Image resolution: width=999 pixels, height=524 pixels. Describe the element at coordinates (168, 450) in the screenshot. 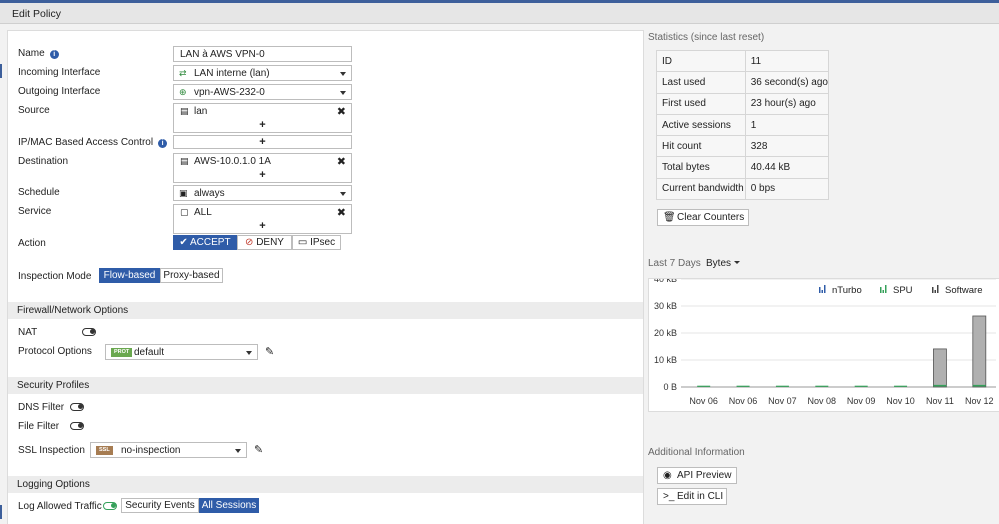

I see `ssl-inspection-select: SSL no-inspection` at that location.